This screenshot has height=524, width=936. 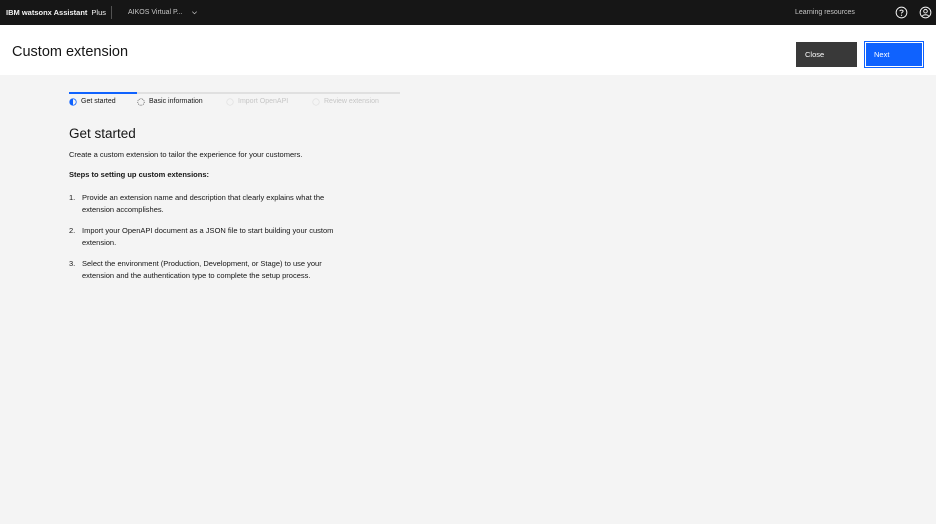 What do you see at coordinates (111, 12) in the screenshot?
I see `topbar-divider` at bounding box center [111, 12].